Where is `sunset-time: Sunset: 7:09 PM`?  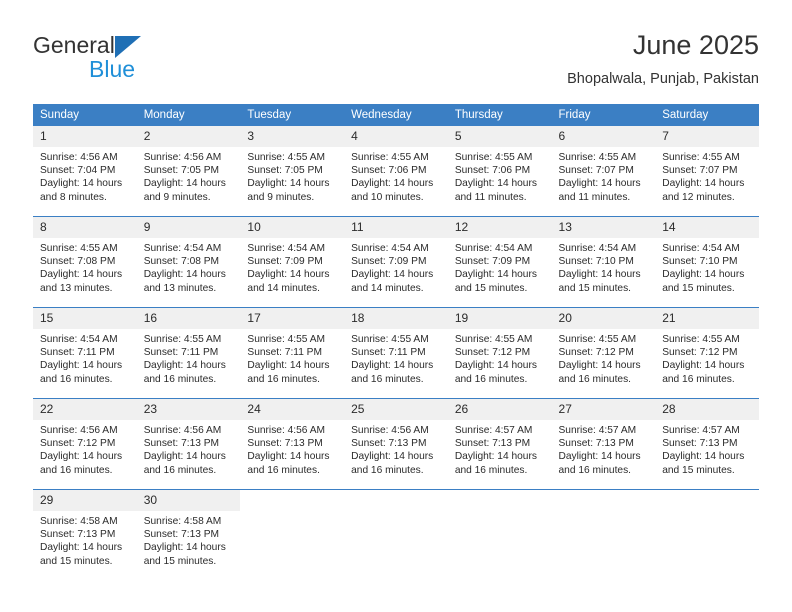
sunset-time: Sunset: 7:09 PM is located at coordinates (389, 262).